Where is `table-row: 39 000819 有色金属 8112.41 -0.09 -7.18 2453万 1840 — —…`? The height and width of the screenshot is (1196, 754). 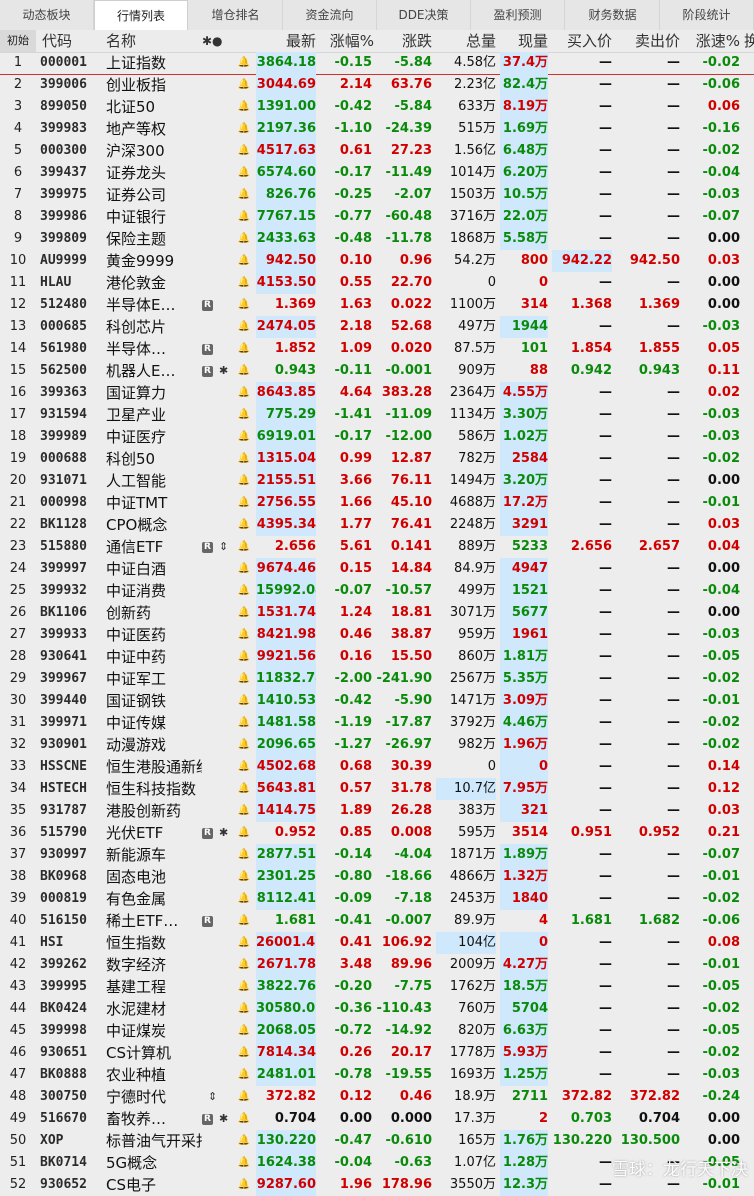 table-row: 39 000819 有色金属 8112.41 -0.09 -7.18 2453万 1840 — —… is located at coordinates (377, 899).